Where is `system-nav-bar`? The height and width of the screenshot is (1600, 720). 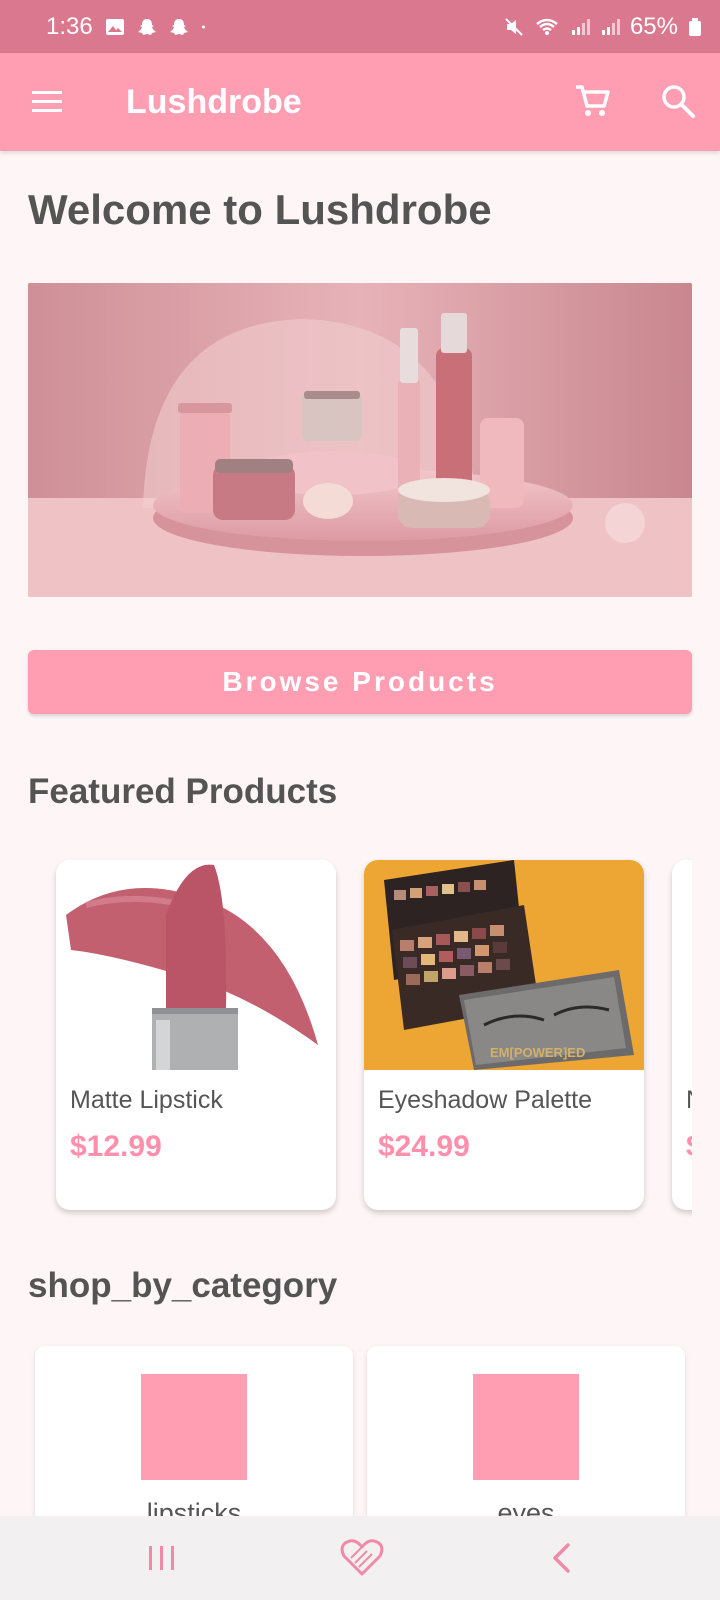 system-nav-bar is located at coordinates (360, 1558).